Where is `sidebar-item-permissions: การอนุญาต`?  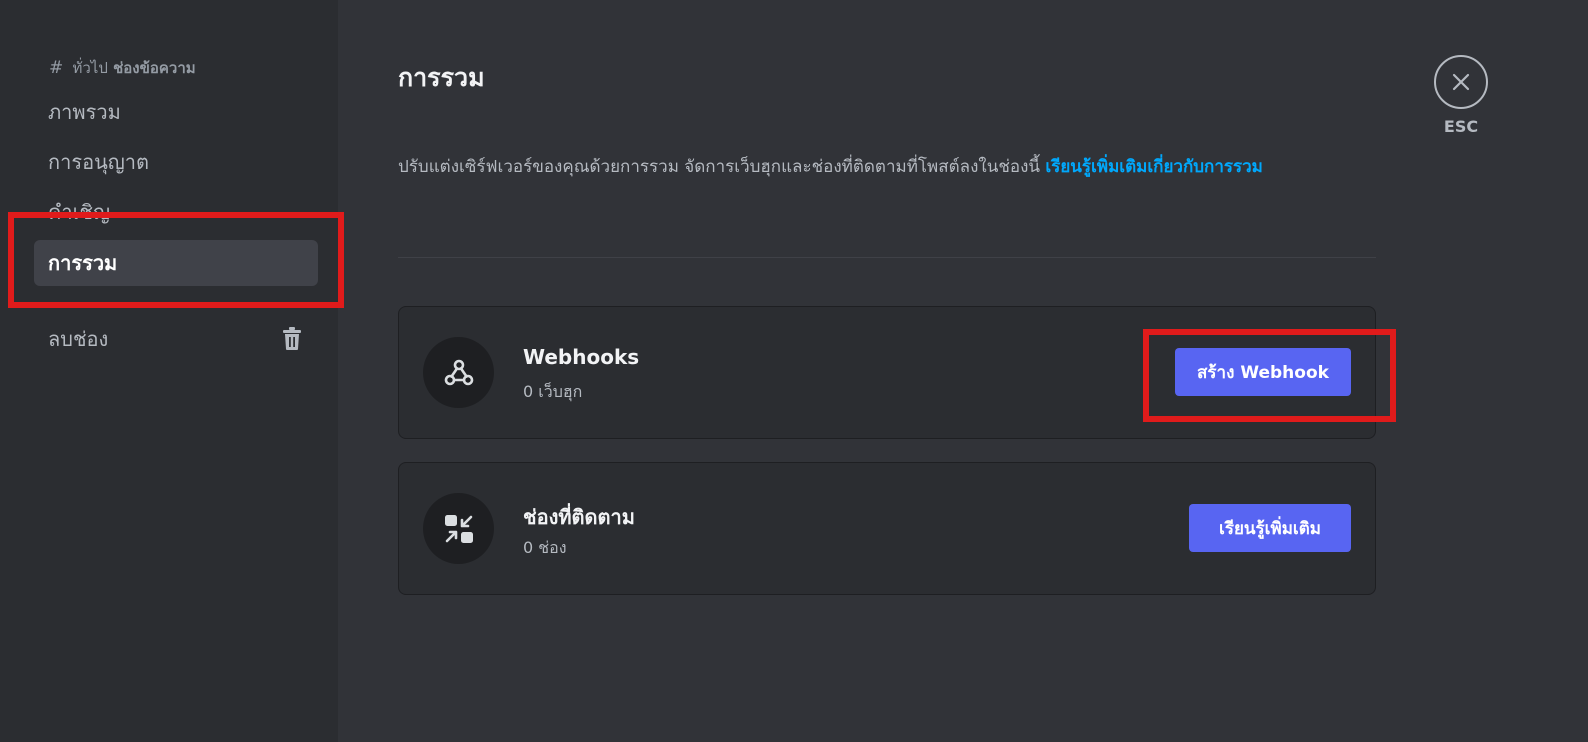
sidebar-item-permissions: การอนุญาต is located at coordinates (176, 162).